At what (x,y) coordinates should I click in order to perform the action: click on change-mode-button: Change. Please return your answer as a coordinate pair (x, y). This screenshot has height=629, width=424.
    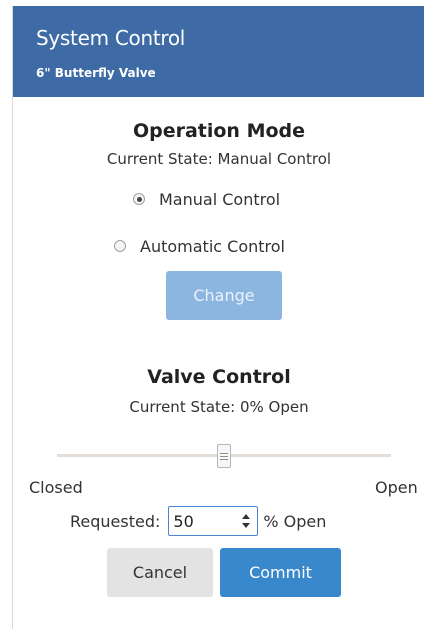
    Looking at the image, I should click on (224, 295).